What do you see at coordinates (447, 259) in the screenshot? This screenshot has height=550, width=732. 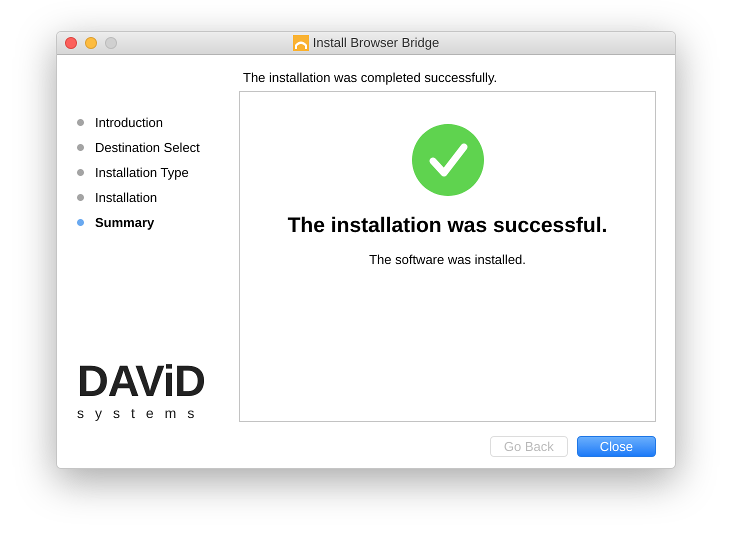 I see `result-message: The software was installed.` at bounding box center [447, 259].